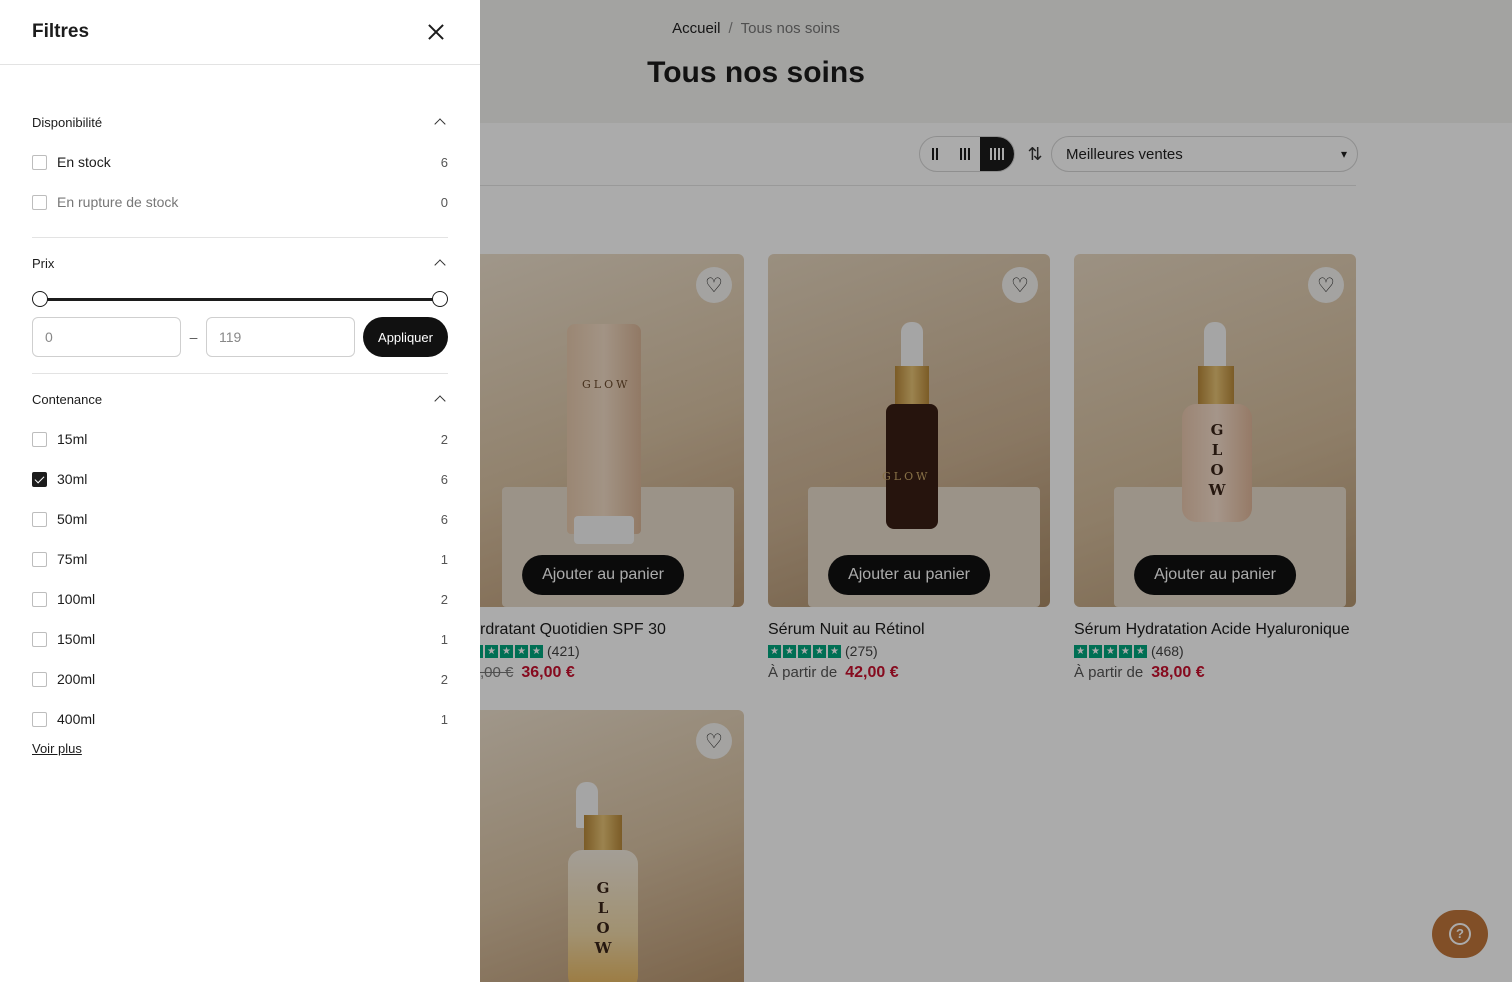 Image resolution: width=1512 pixels, height=982 pixels. I want to click on filter-option-label: En rupture de stock, so click(118, 202).